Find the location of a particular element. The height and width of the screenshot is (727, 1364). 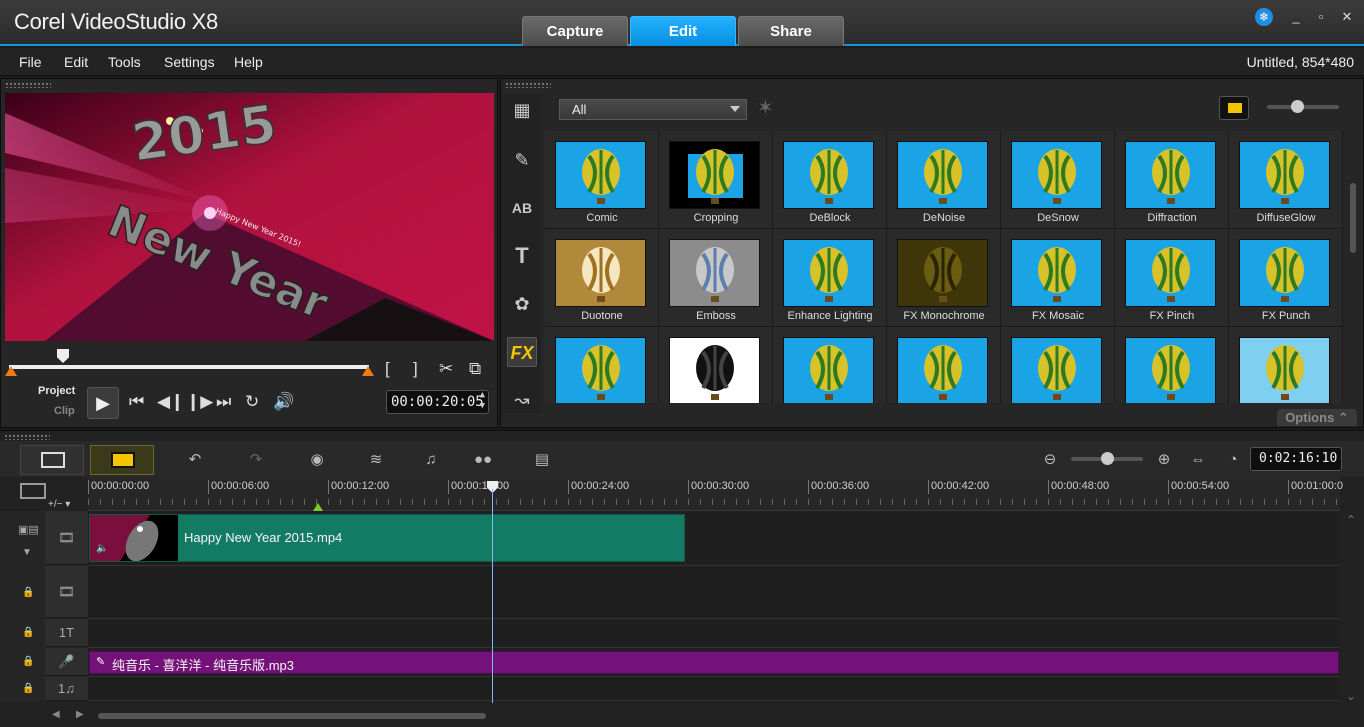

timeline-zoom-slider is located at coordinates (1107, 458).